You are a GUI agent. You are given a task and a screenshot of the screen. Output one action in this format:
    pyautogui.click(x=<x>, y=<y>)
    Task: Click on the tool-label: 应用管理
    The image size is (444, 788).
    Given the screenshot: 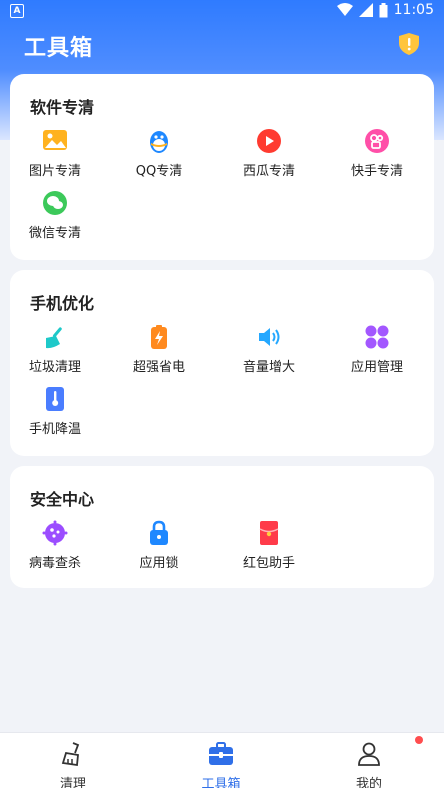 What is the action you would take?
    pyautogui.click(x=376, y=367)
    